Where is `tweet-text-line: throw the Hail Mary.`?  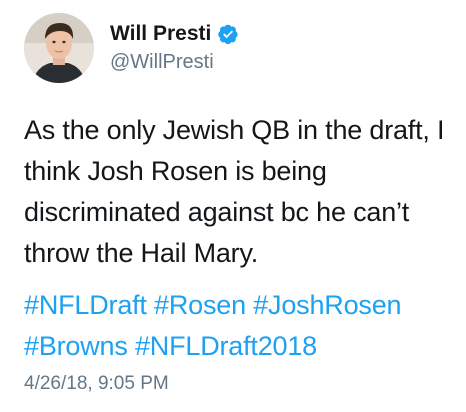 tweet-text-line: throw the Hail Mary. is located at coordinates (141, 253).